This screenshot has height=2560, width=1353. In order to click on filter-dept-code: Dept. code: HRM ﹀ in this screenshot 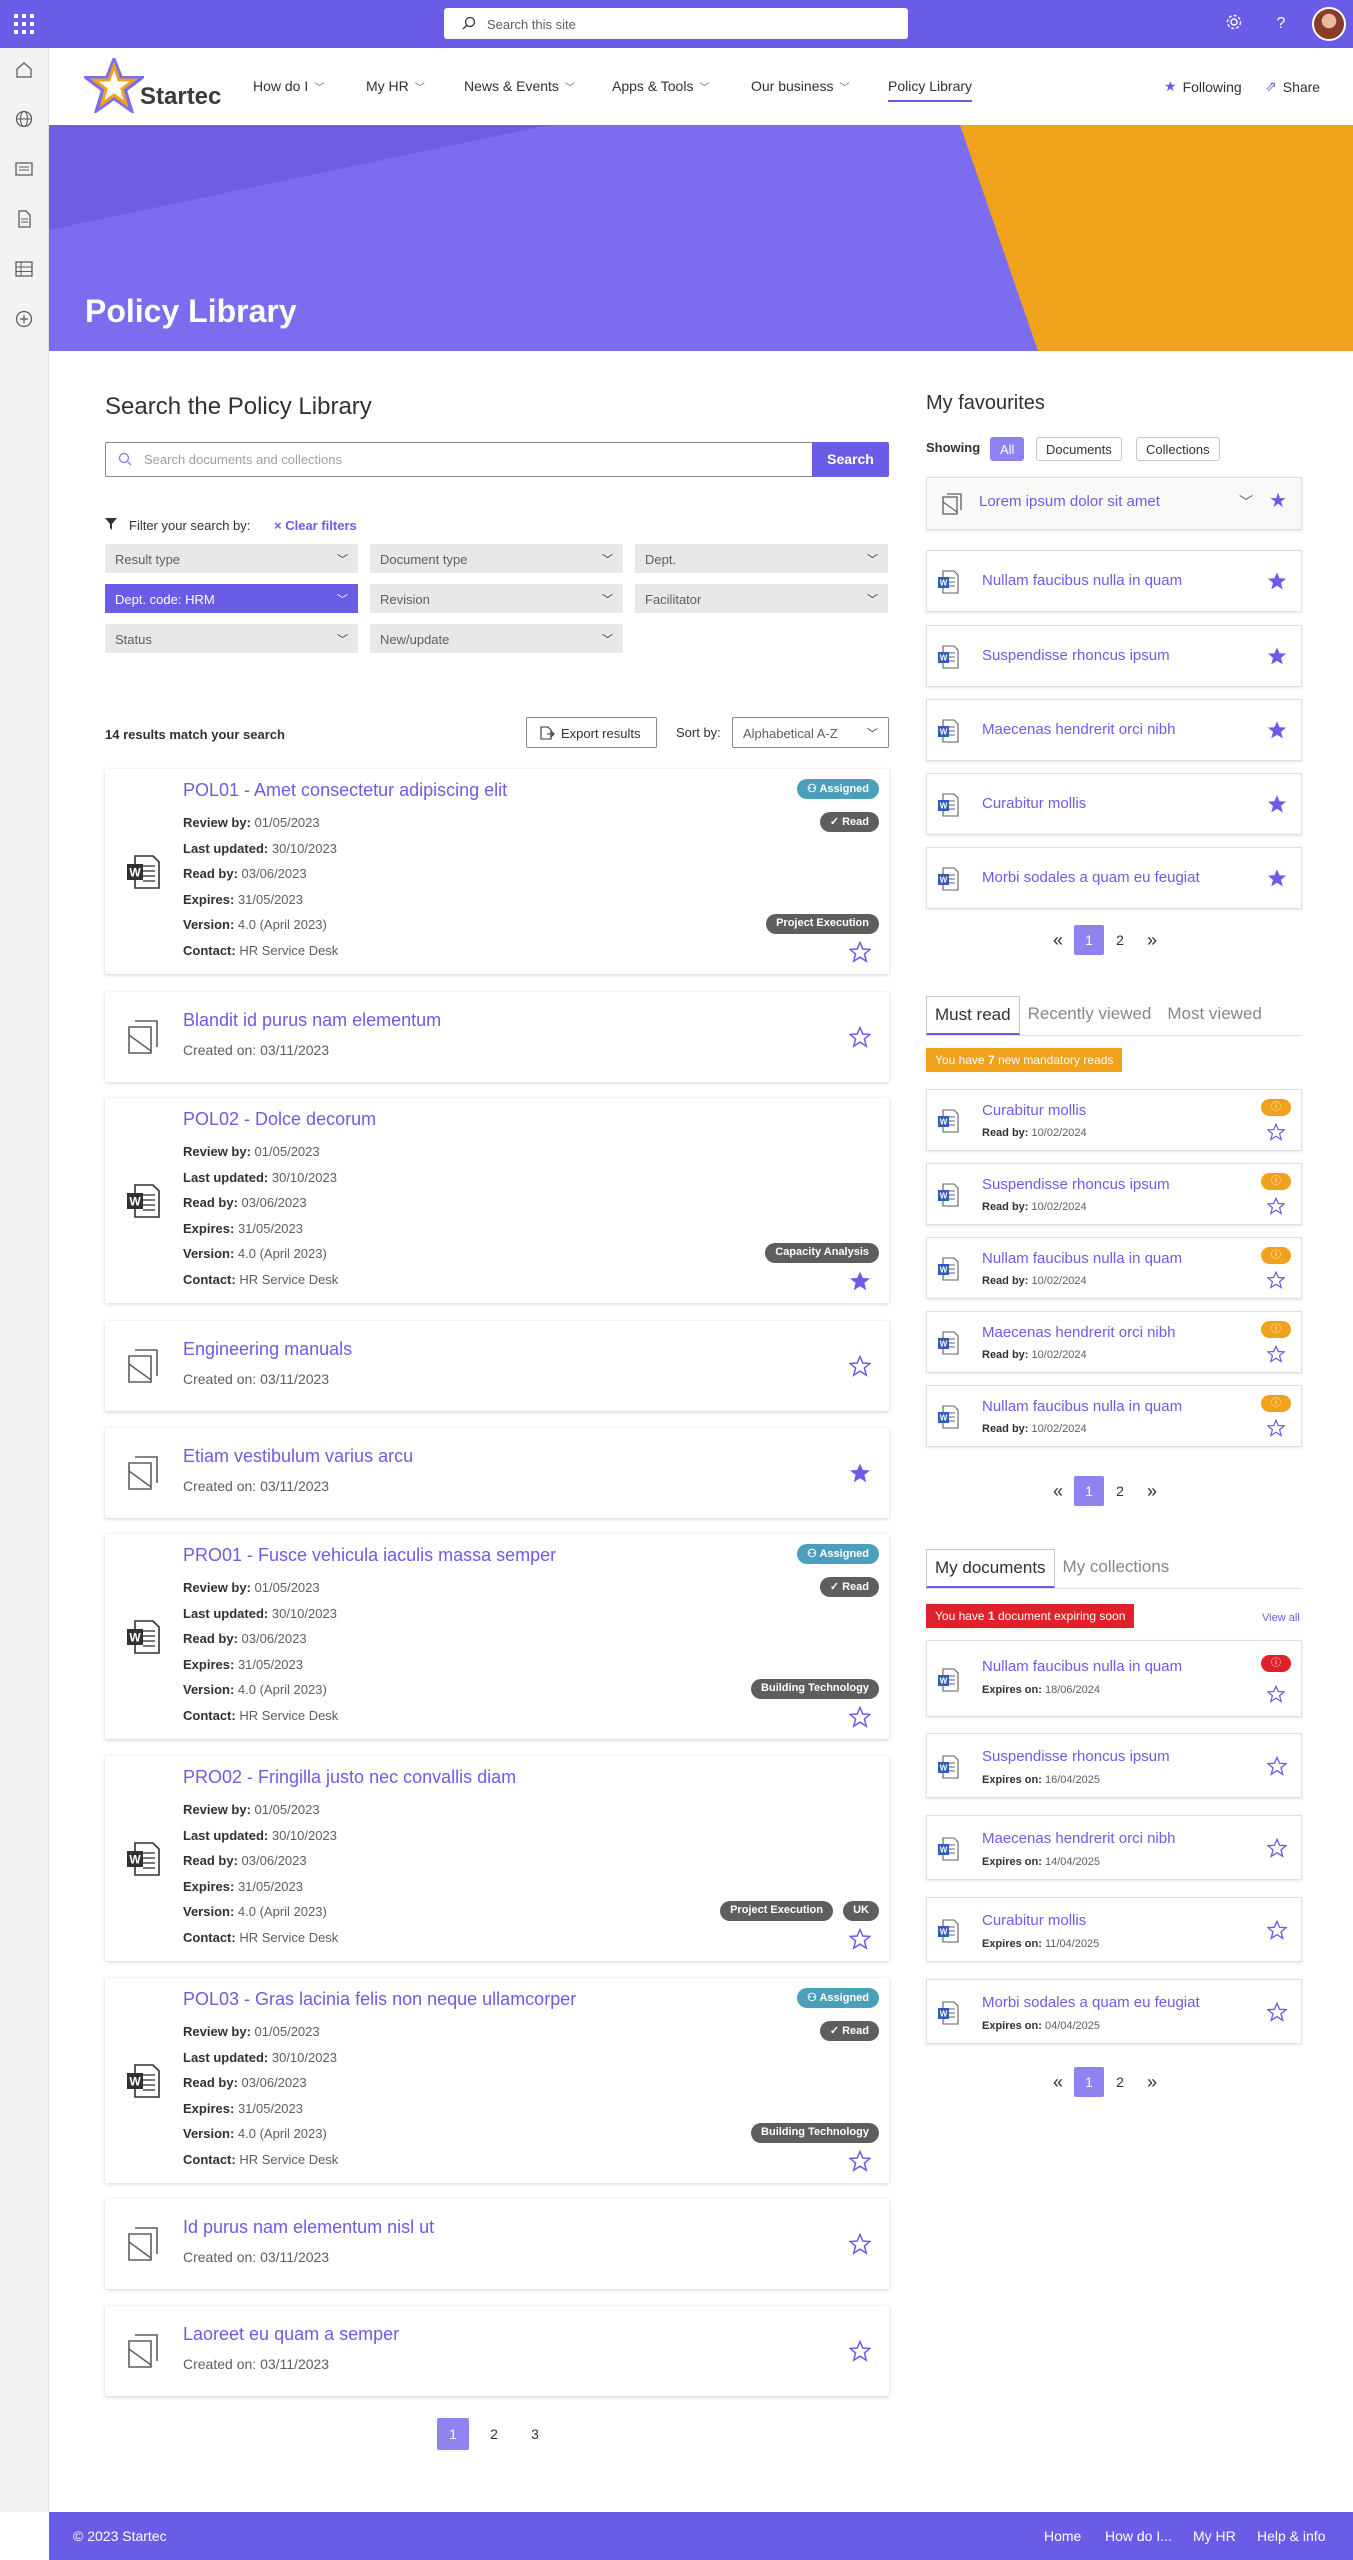, I will do `click(231, 598)`.